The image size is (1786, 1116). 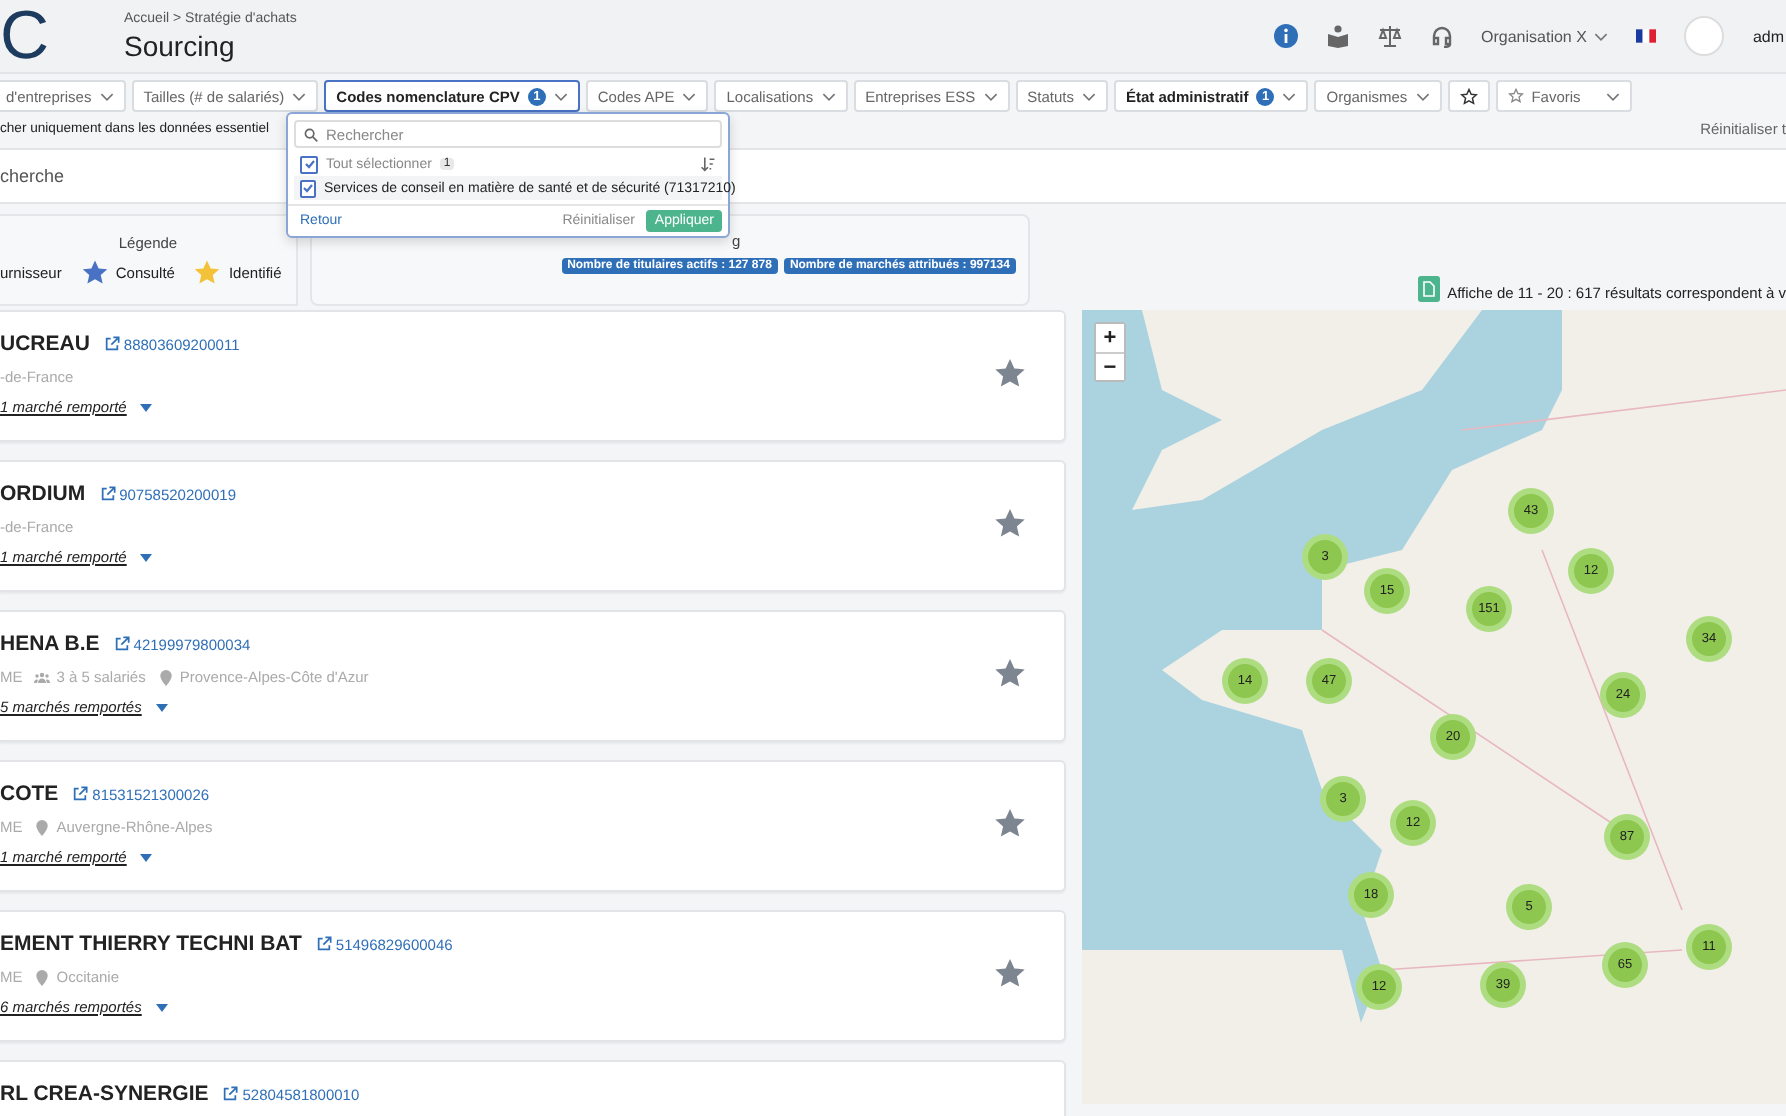 What do you see at coordinates (26, 36) in the screenshot?
I see `logo: C` at bounding box center [26, 36].